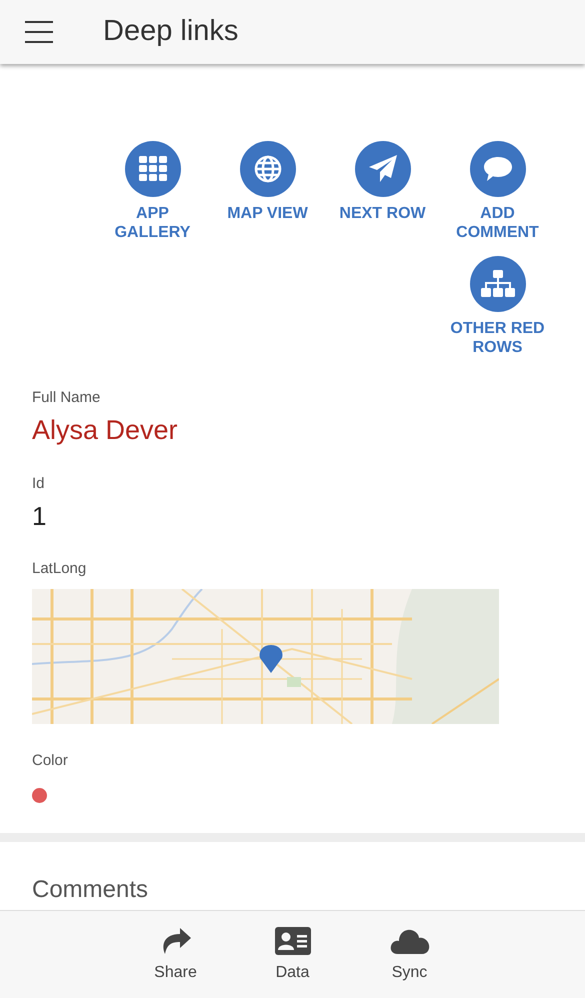 The width and height of the screenshot is (585, 998). I want to click on field-label: Color, so click(50, 760).